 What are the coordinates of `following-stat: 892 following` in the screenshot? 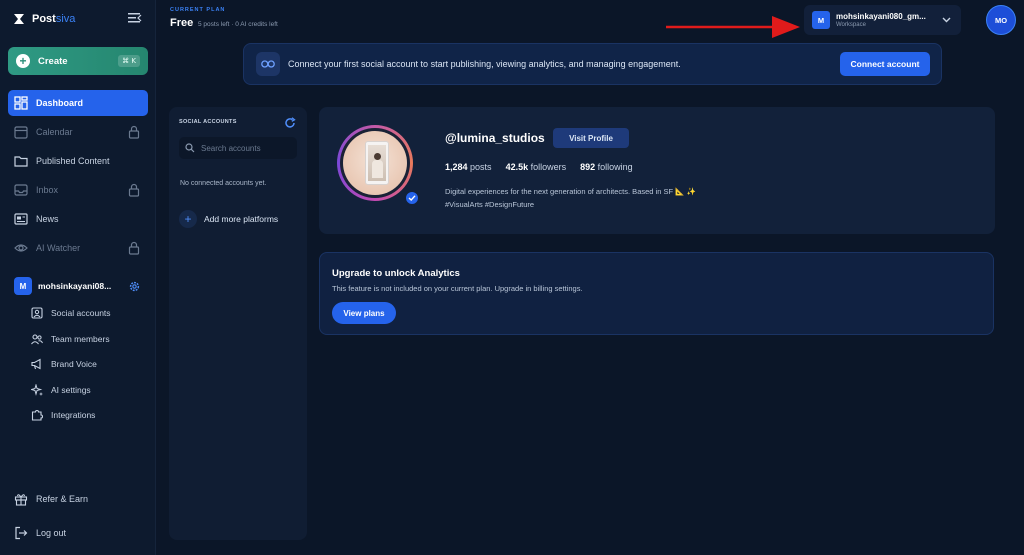 It's located at (606, 167).